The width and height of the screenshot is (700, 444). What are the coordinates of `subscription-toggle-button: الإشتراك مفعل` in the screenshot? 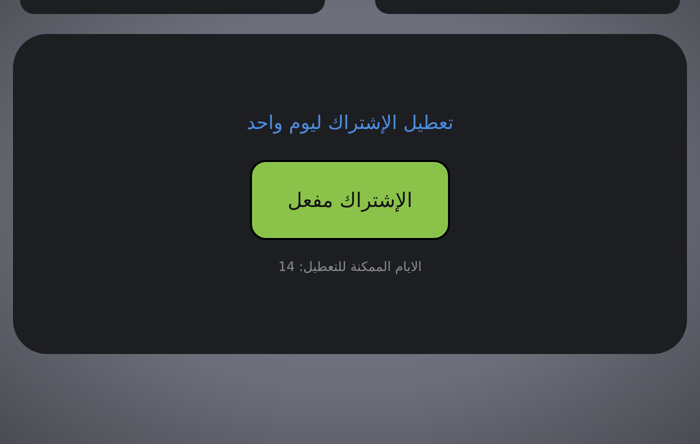 It's located at (350, 200).